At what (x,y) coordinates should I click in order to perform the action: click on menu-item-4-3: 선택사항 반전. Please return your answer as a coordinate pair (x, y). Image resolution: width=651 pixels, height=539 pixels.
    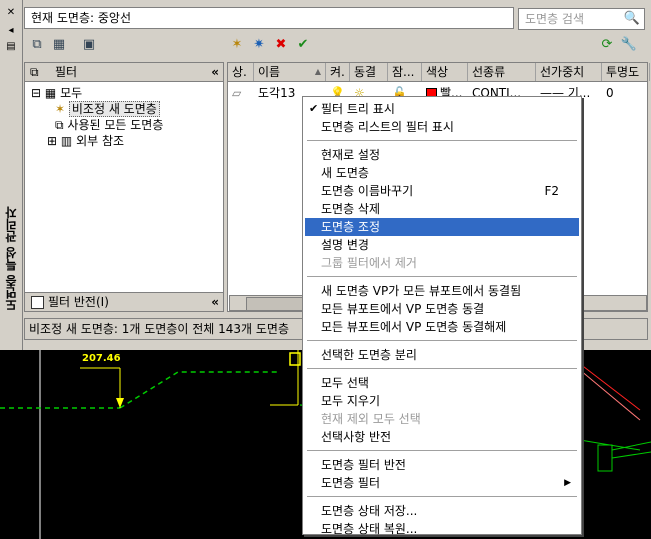
    Looking at the image, I should click on (442, 437).